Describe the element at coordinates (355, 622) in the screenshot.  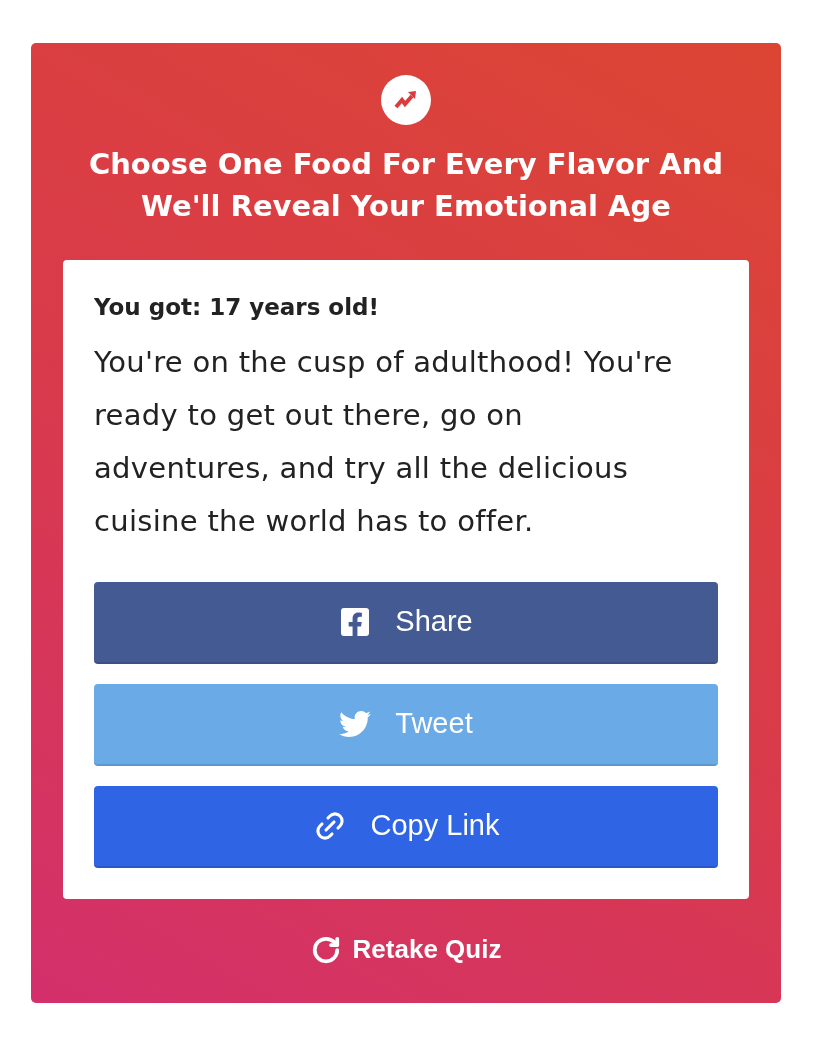
I see `facebook-icon` at that location.